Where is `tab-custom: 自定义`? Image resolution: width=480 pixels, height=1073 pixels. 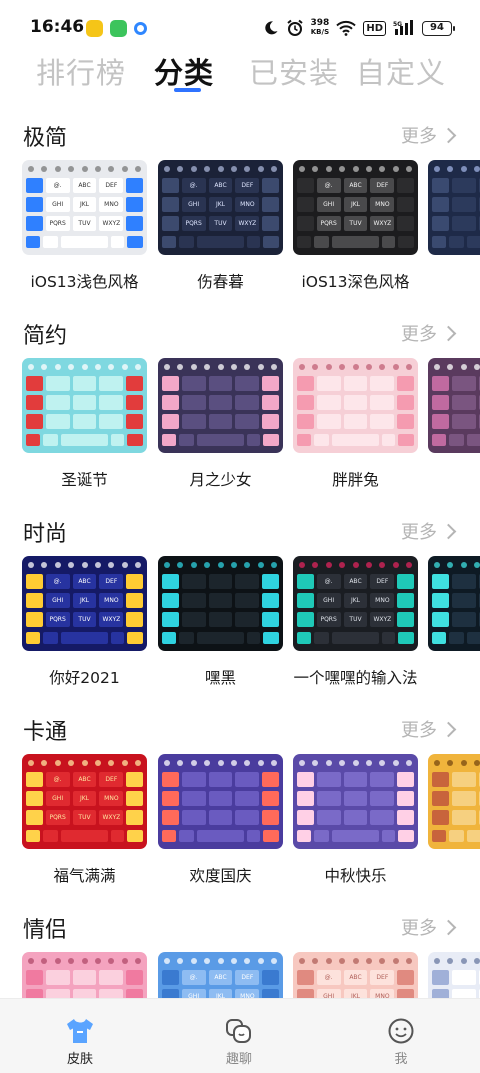 tab-custom: 自定义 is located at coordinates (401, 71).